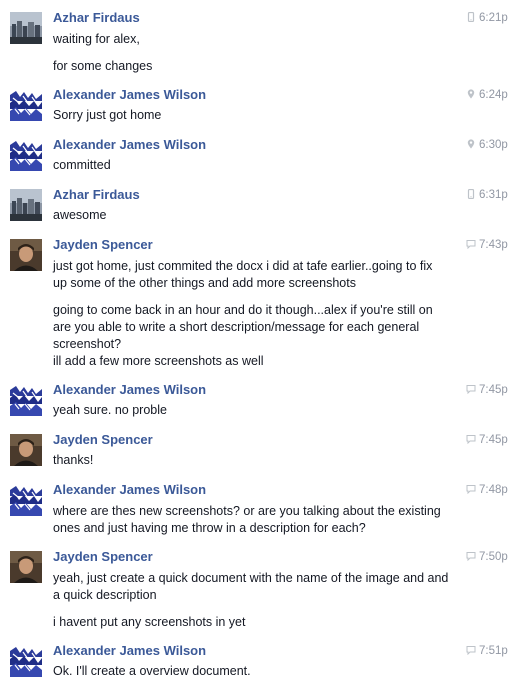 The image size is (508, 690). I want to click on timestamp: 6:31p, so click(487, 196).